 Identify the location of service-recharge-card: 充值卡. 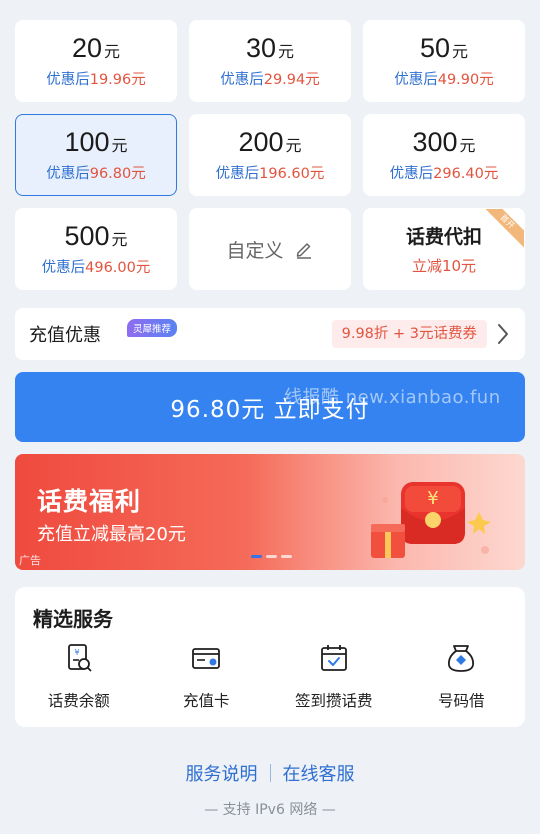
(207, 677).